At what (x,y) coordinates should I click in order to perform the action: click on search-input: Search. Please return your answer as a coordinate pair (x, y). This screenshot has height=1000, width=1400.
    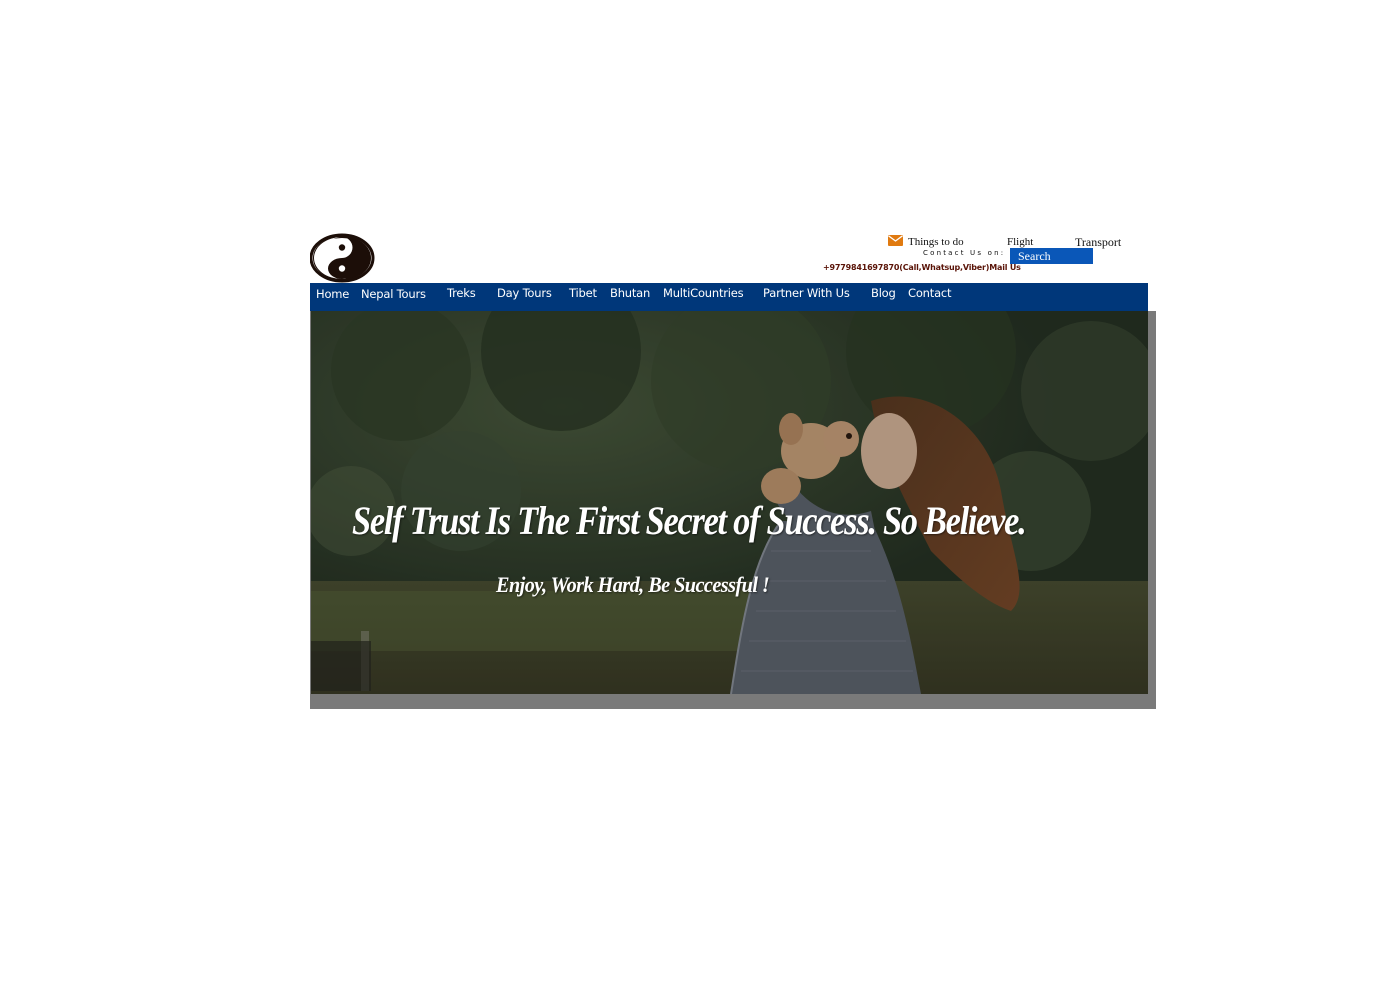
    Looking at the image, I should click on (1051, 256).